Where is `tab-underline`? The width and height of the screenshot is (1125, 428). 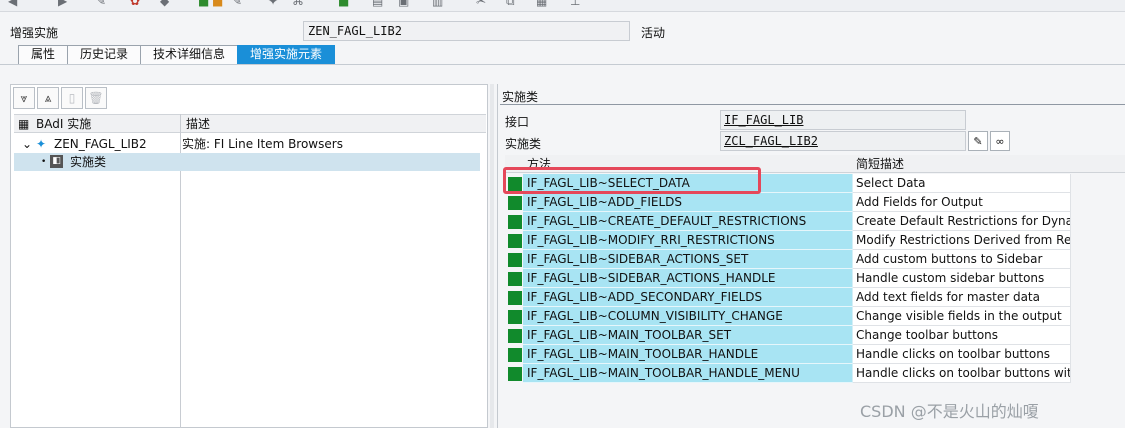
tab-underline is located at coordinates (562, 64).